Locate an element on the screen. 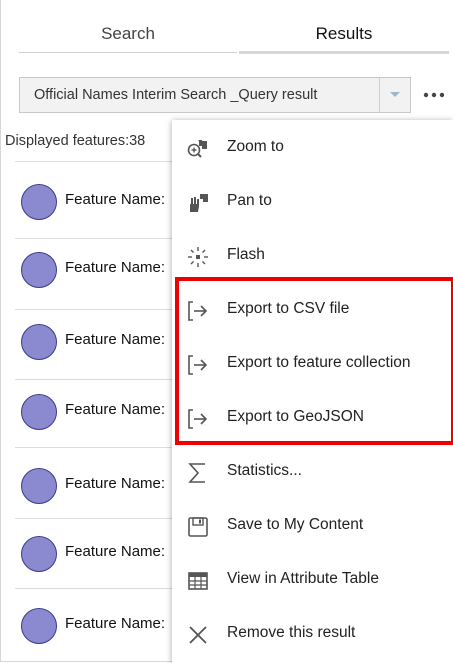 The image size is (453, 663). menu-item-export-csv: Export to CSV file is located at coordinates (312, 311).